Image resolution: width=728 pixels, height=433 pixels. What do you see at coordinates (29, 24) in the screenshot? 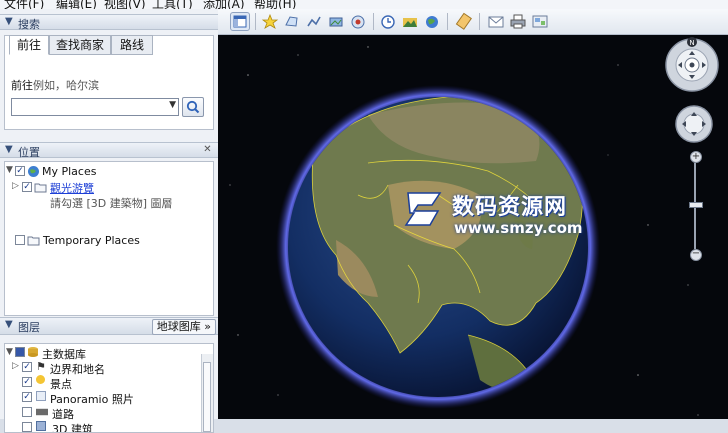
I see `search-panel-title: 搜索` at bounding box center [29, 24].